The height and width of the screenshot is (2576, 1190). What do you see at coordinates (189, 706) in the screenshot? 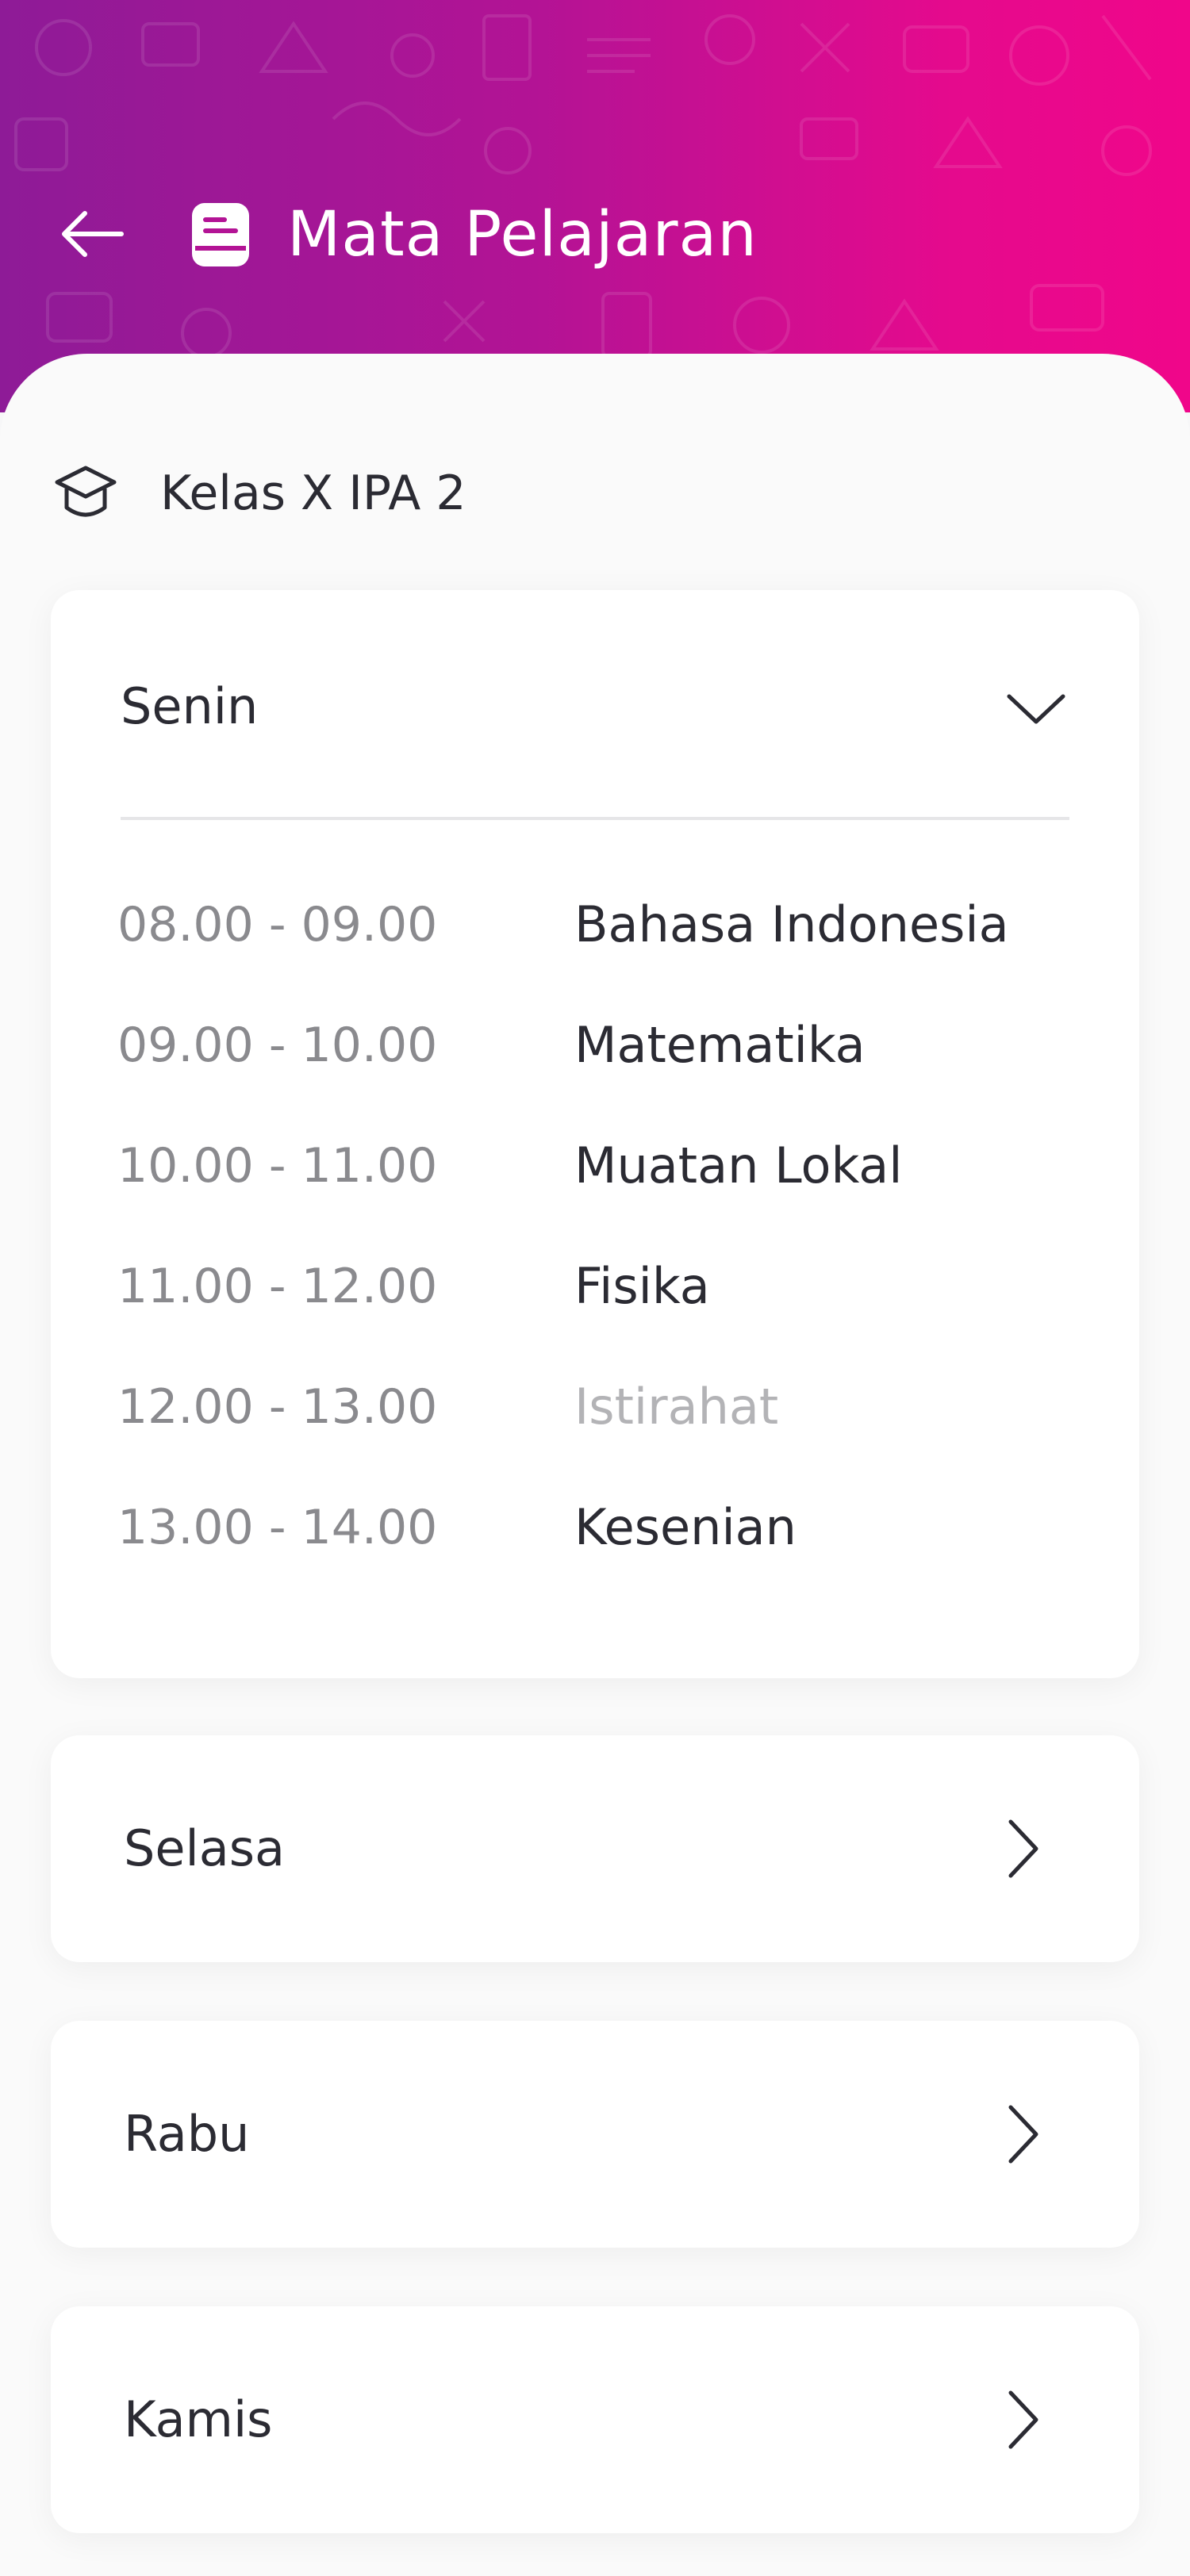
I see `day-title-senin: Senin` at bounding box center [189, 706].